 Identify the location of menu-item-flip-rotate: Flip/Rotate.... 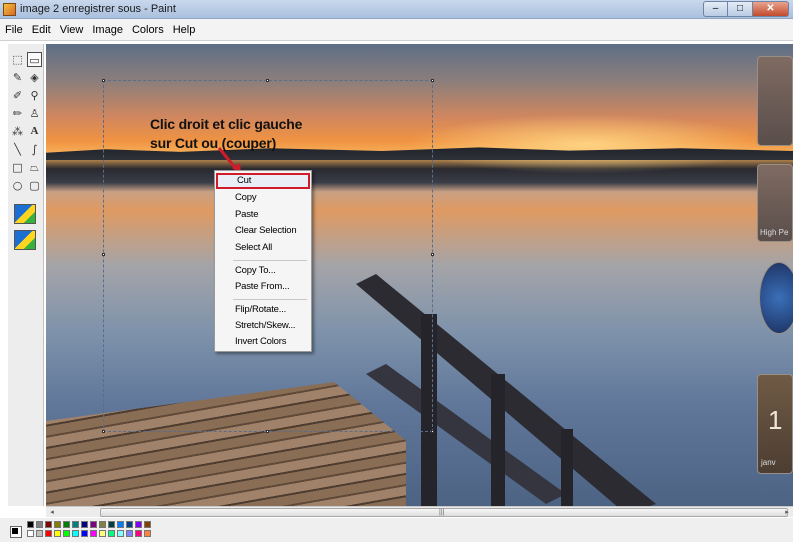
(263, 310).